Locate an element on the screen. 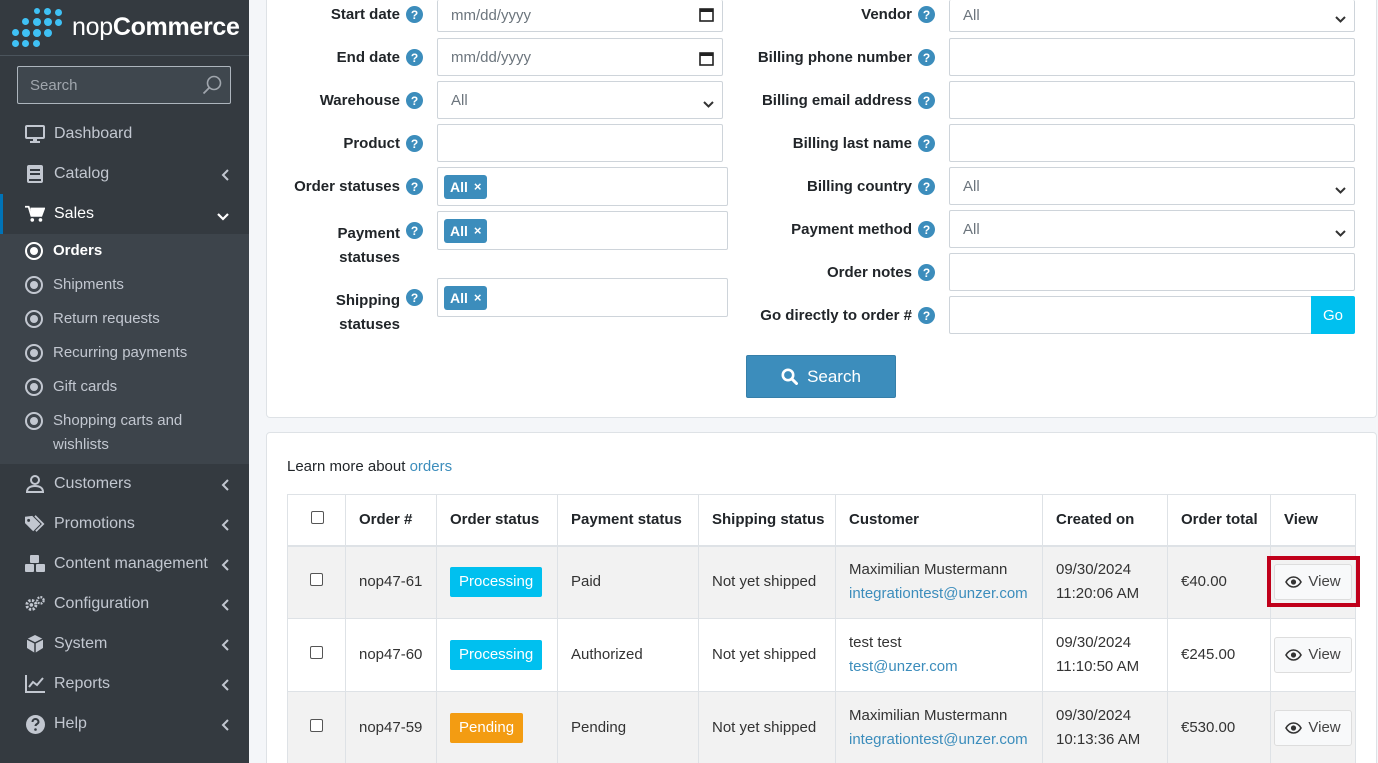 The image size is (1378, 763). billing-country-select: All is located at coordinates (1152, 186).